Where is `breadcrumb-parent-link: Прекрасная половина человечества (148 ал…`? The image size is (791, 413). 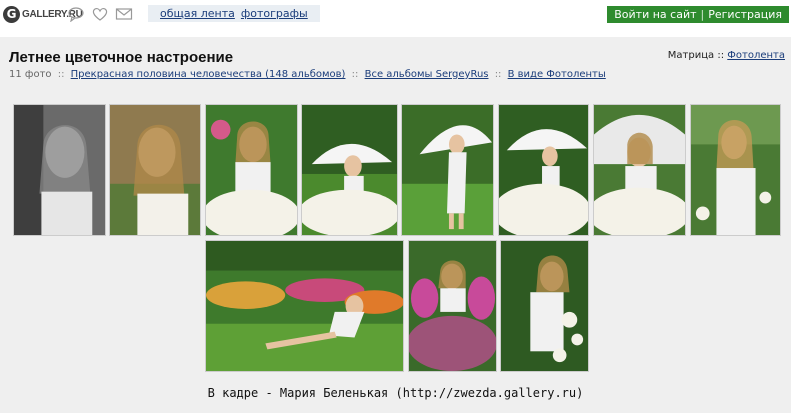
breadcrumb-parent-link: Прекрасная половина человечества (148 ал… is located at coordinates (208, 74).